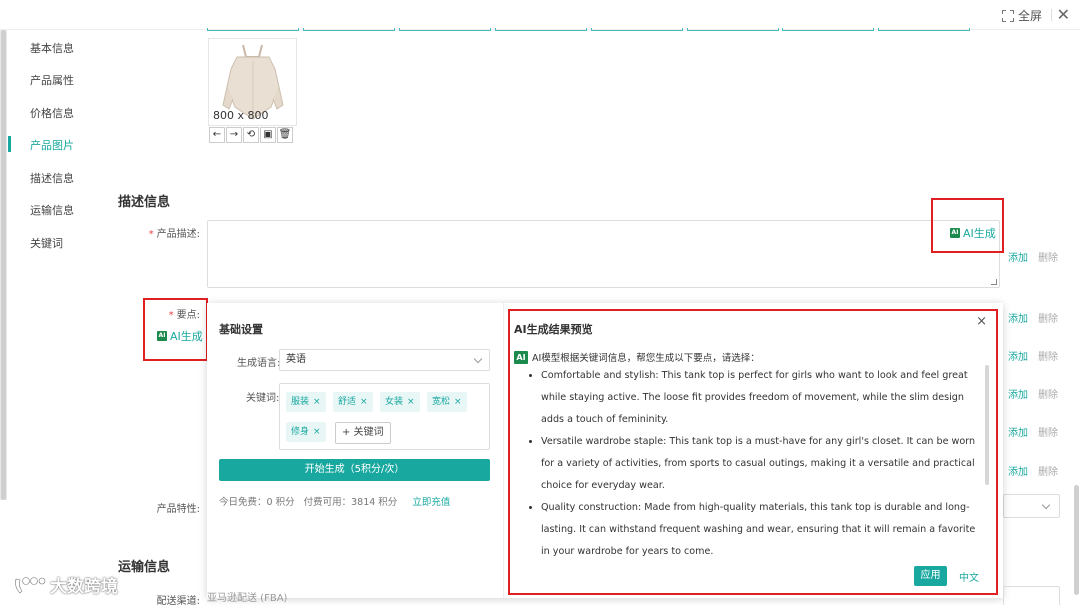 The height and width of the screenshot is (605, 1080). I want to click on basic-settings-title: 基础设置, so click(241, 329).